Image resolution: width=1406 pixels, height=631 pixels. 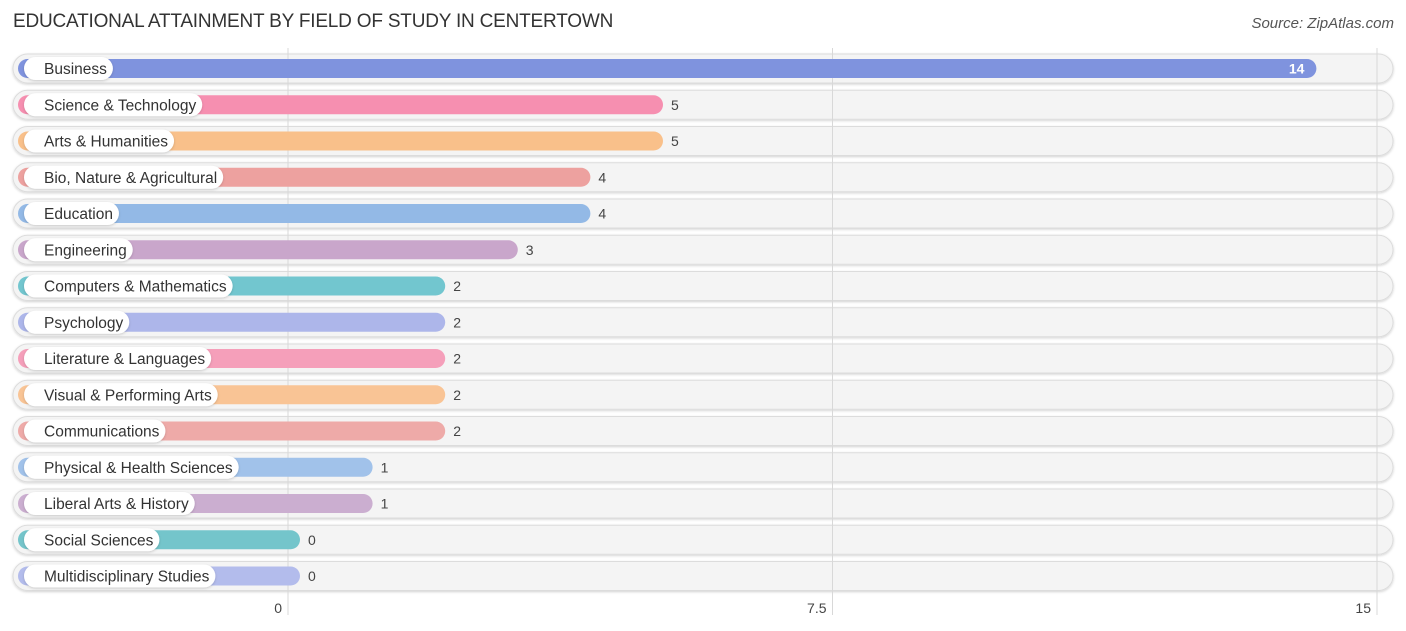 I want to click on category-label: Arts & Humanities, so click(x=106, y=142).